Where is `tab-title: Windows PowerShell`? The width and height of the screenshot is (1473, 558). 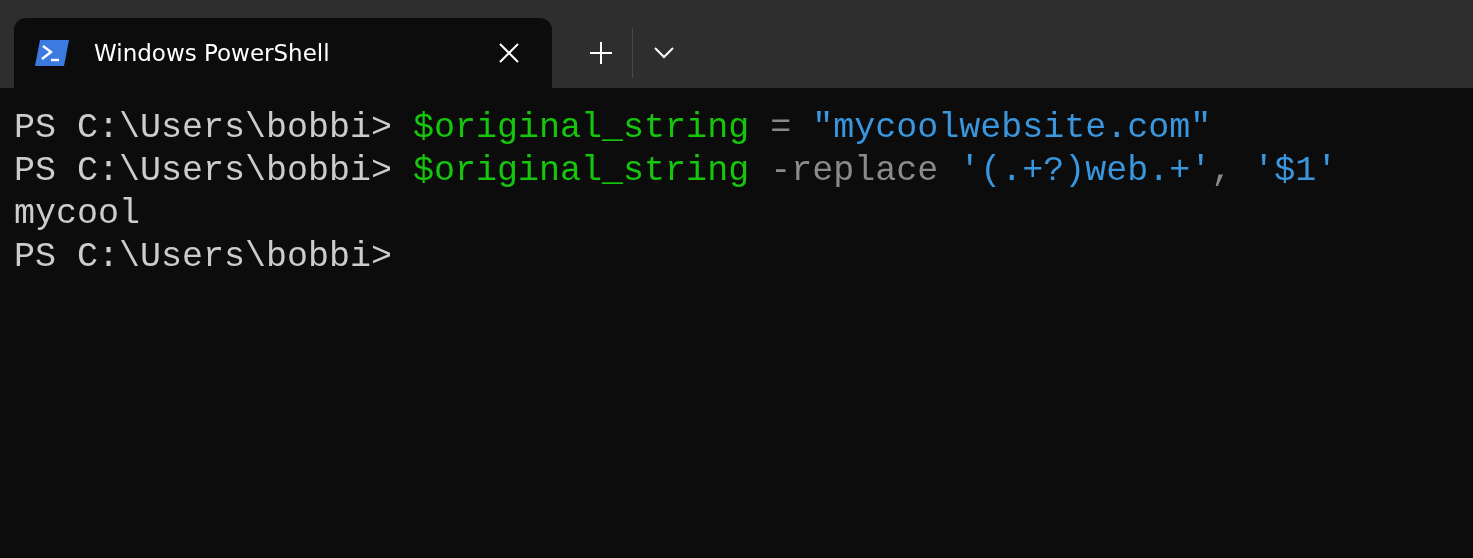
tab-title: Windows PowerShell is located at coordinates (212, 53).